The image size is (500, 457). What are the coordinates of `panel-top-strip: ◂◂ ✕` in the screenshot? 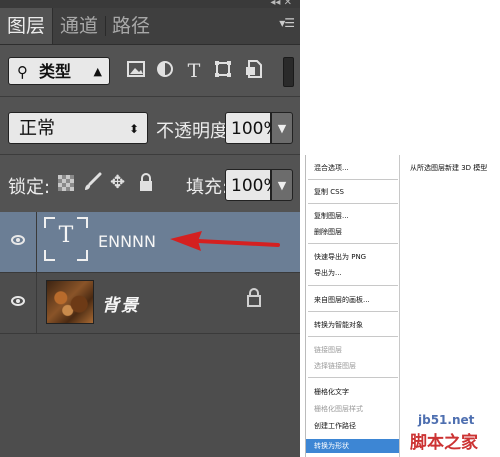 It's located at (150, 4).